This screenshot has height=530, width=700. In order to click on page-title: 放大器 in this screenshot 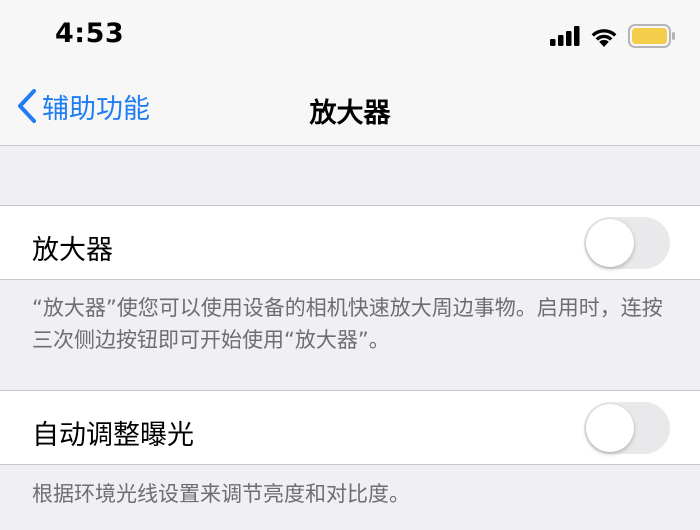, I will do `click(350, 113)`.